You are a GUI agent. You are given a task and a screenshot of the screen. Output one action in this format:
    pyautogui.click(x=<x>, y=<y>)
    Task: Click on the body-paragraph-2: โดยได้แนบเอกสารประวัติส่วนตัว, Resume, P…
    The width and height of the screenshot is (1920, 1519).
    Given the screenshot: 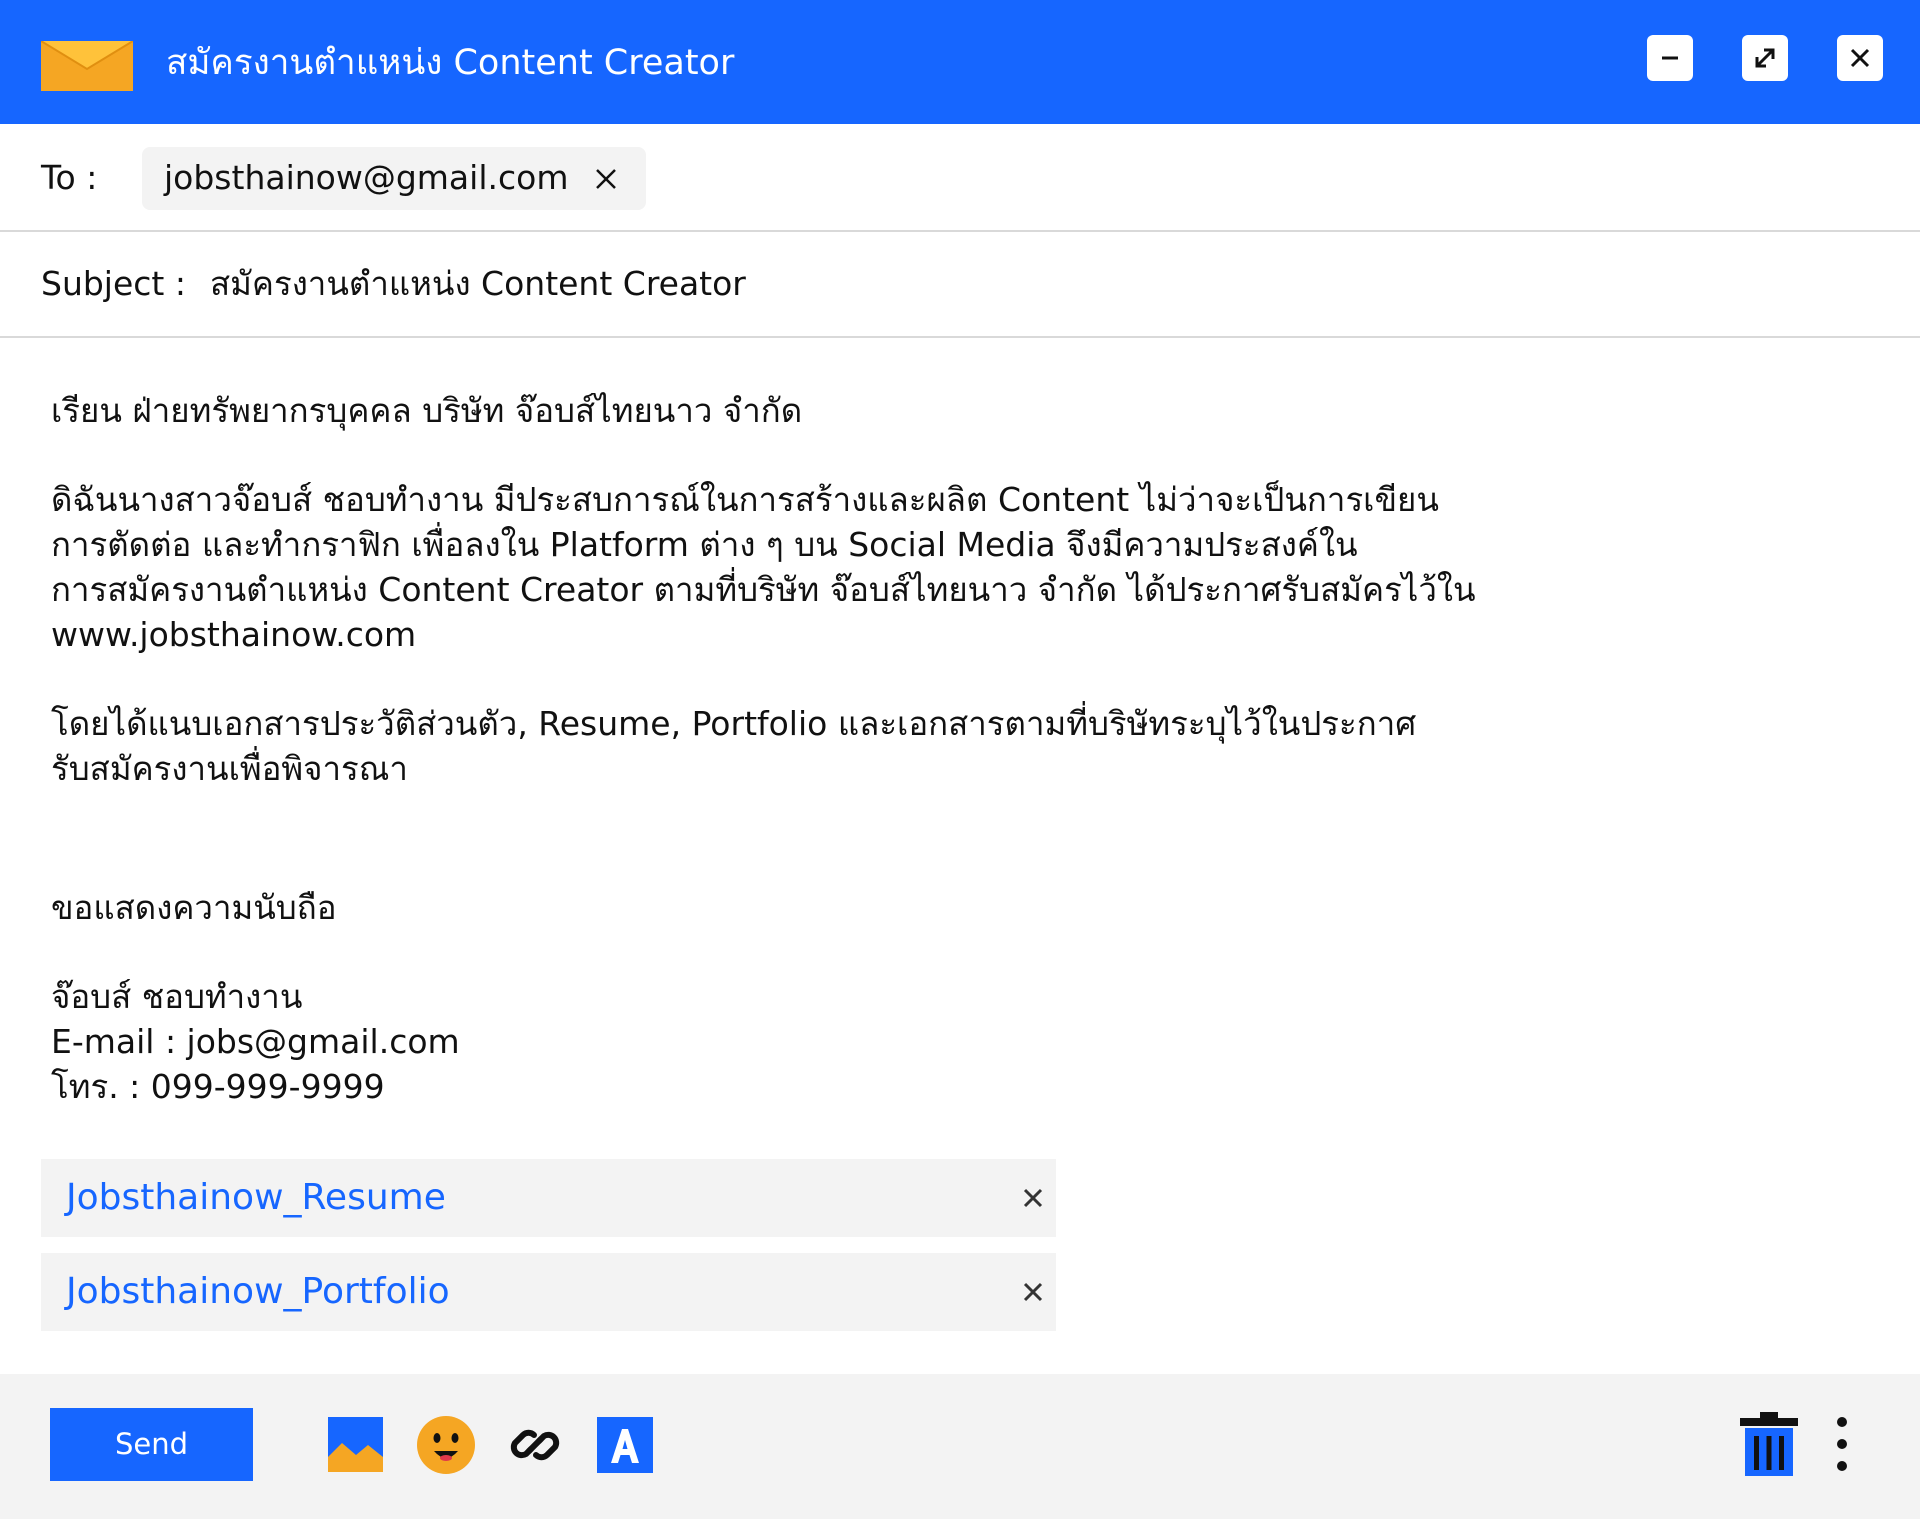 What is the action you would take?
    pyautogui.click(x=781, y=746)
    